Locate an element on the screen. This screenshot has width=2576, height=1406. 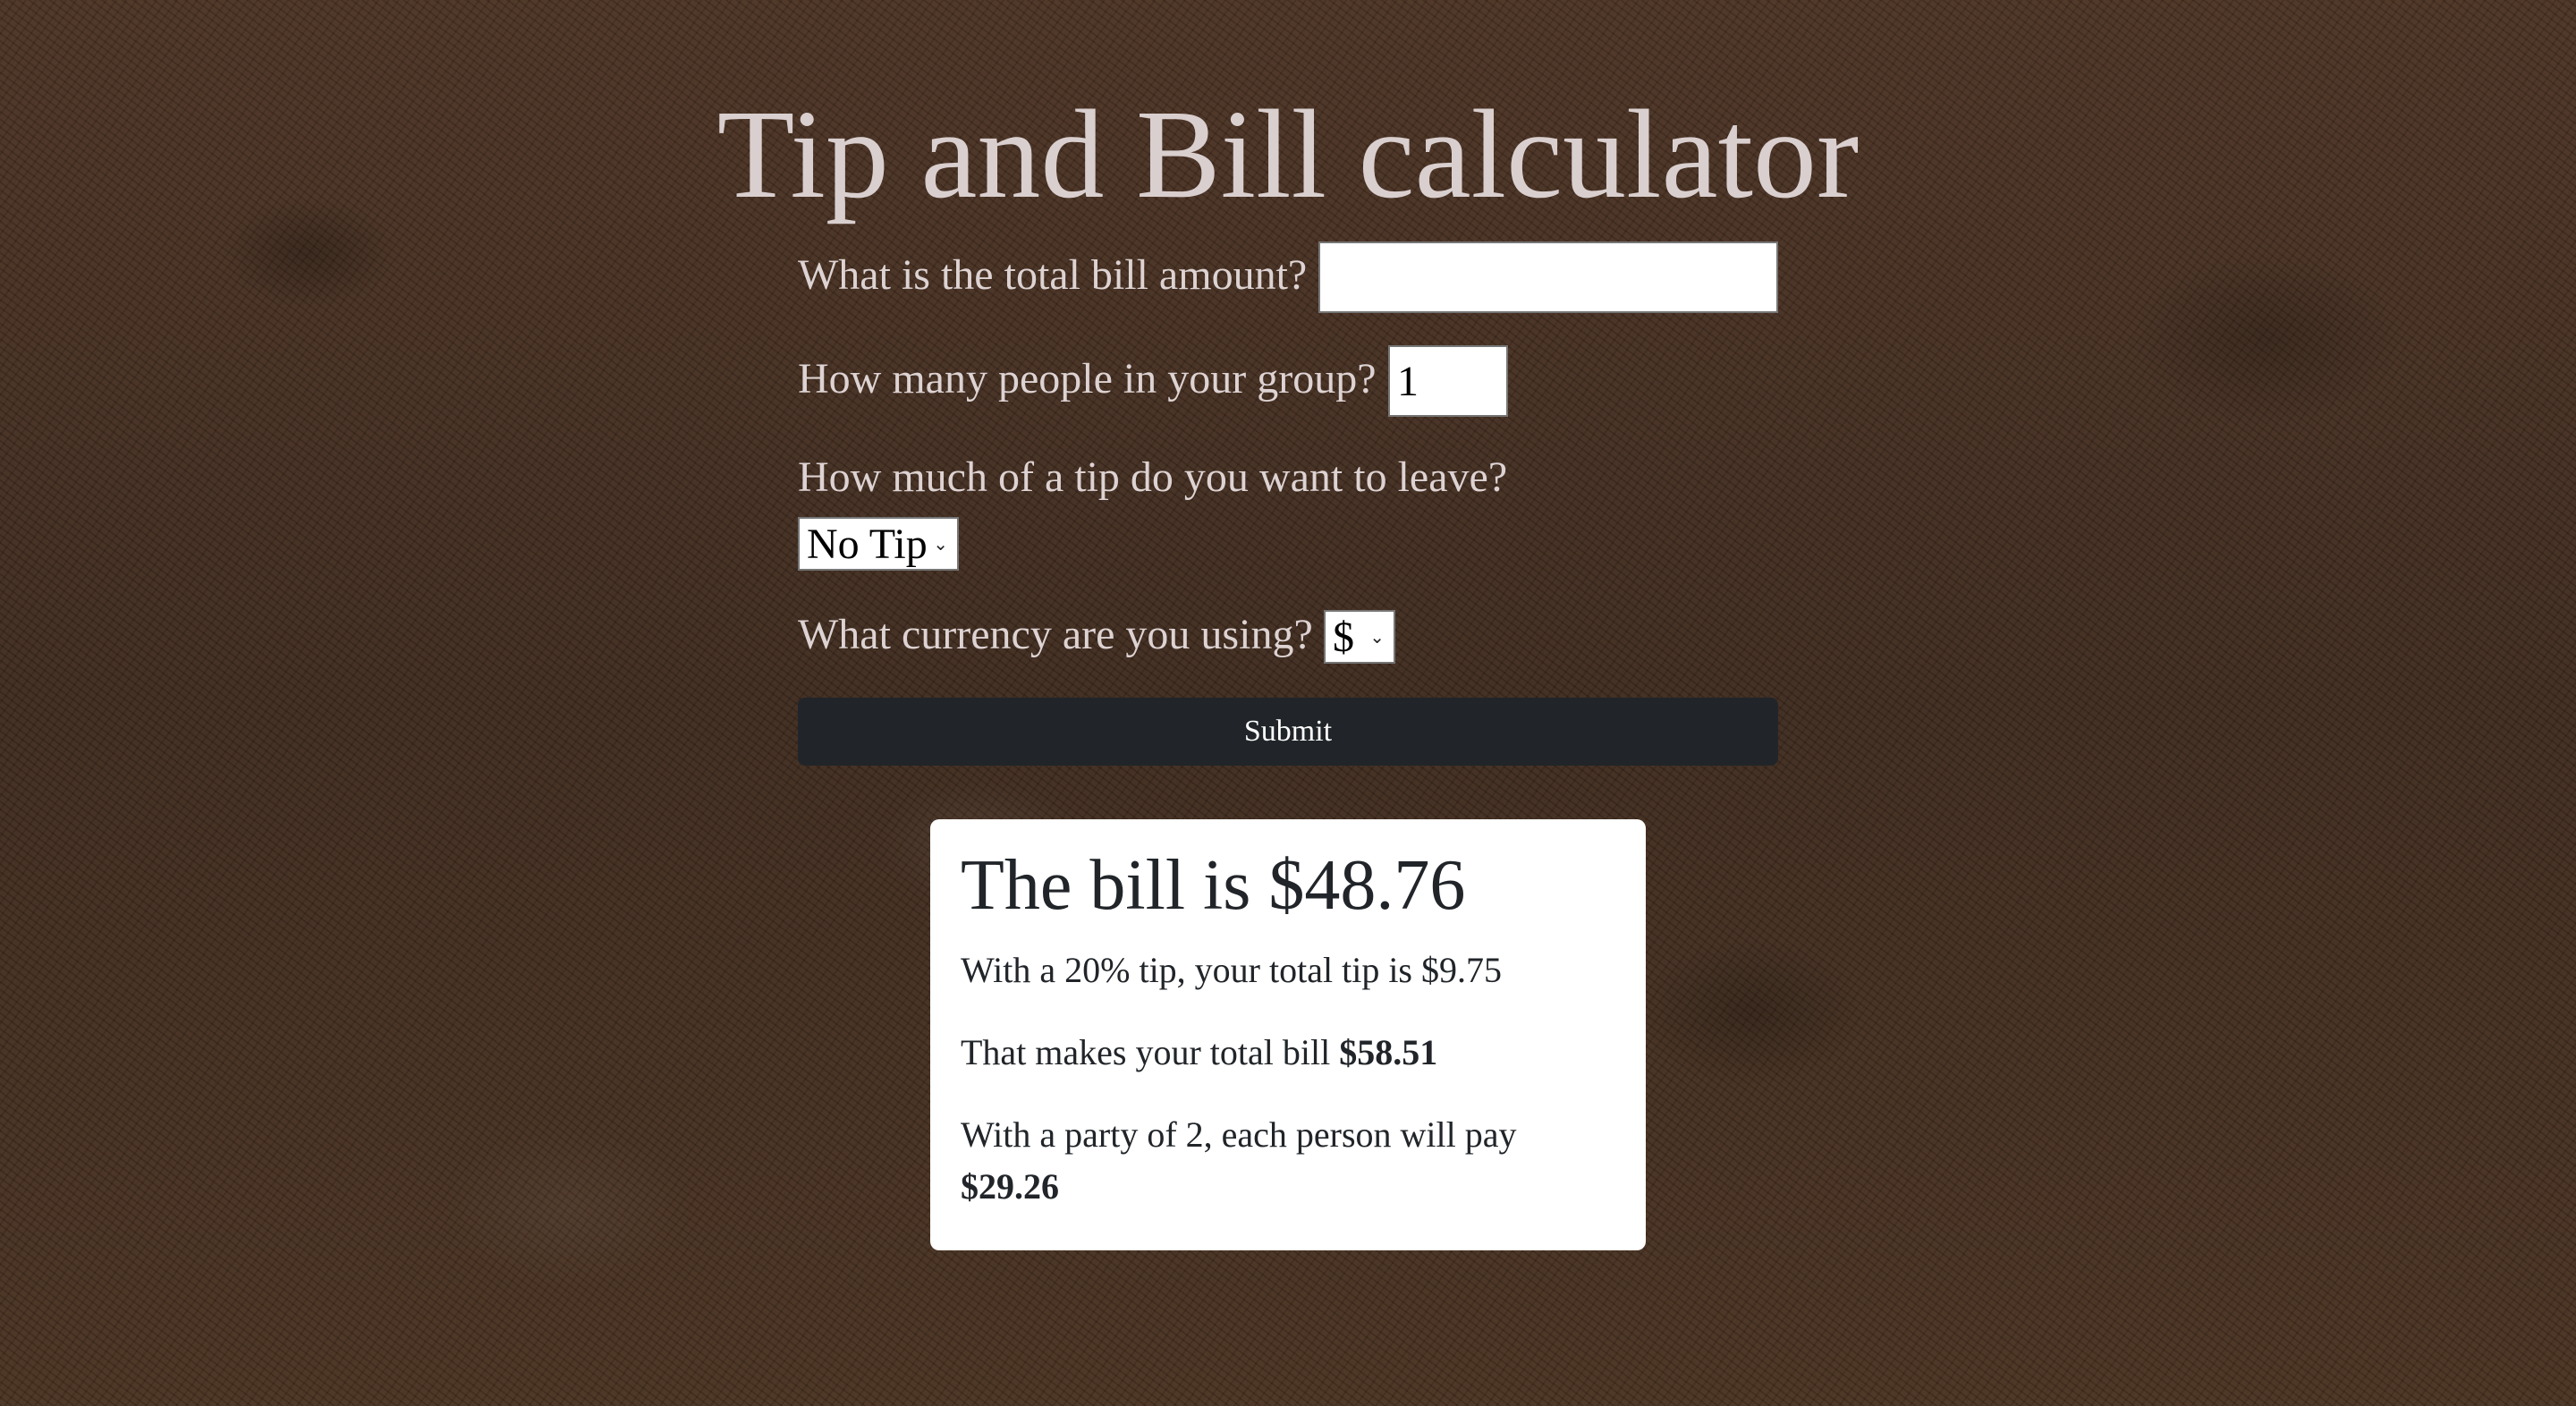
currency-select-value: $ is located at coordinates (1343, 637).